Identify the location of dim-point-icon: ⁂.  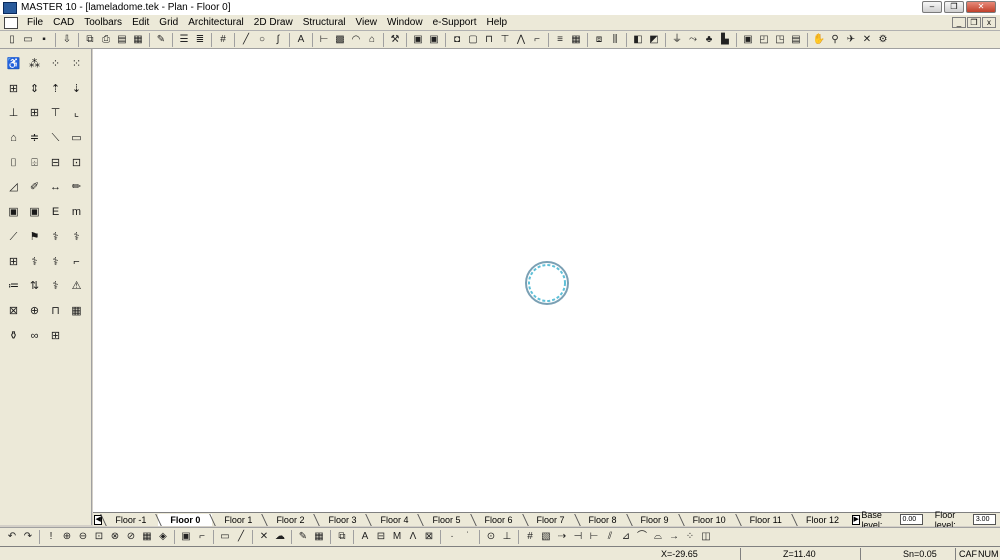
(34, 64).